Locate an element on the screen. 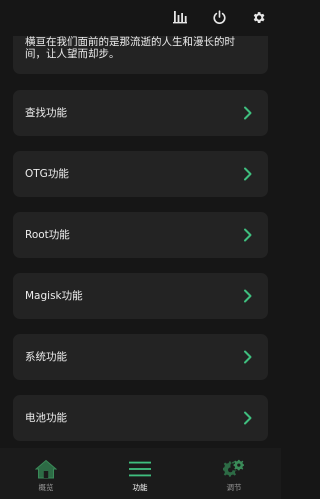 Image resolution: width=320 pixels, height=499 pixels. nav-item-functions: 功能 is located at coordinates (140, 473).